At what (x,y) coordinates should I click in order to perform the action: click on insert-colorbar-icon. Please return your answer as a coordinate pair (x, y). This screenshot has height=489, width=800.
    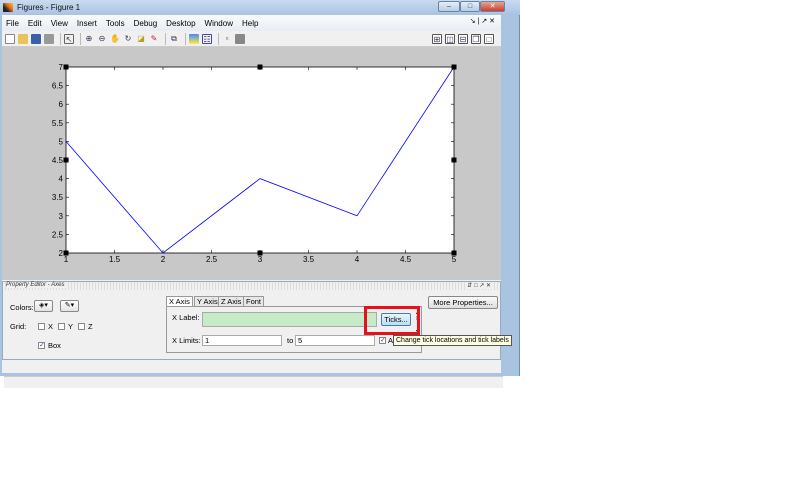
    Looking at the image, I should click on (194, 38).